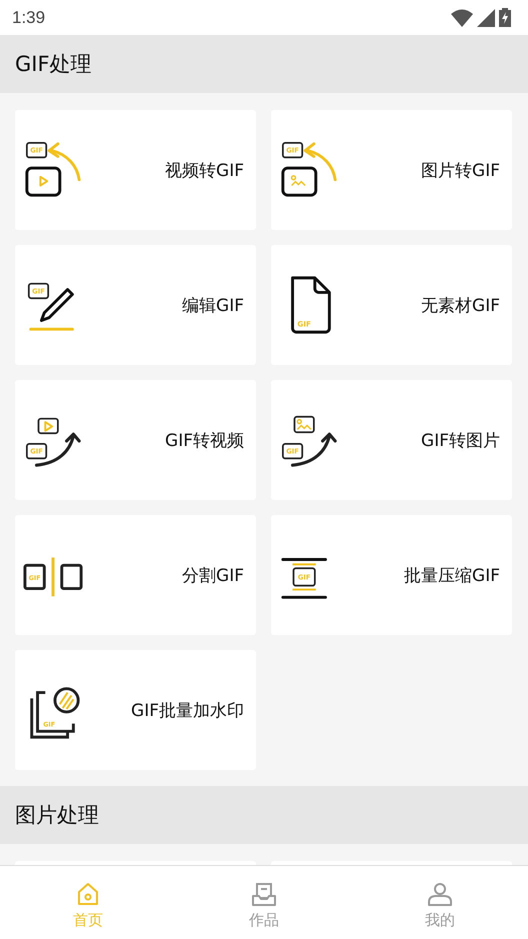 The height and width of the screenshot is (939, 528). I want to click on battery-icon, so click(505, 17).